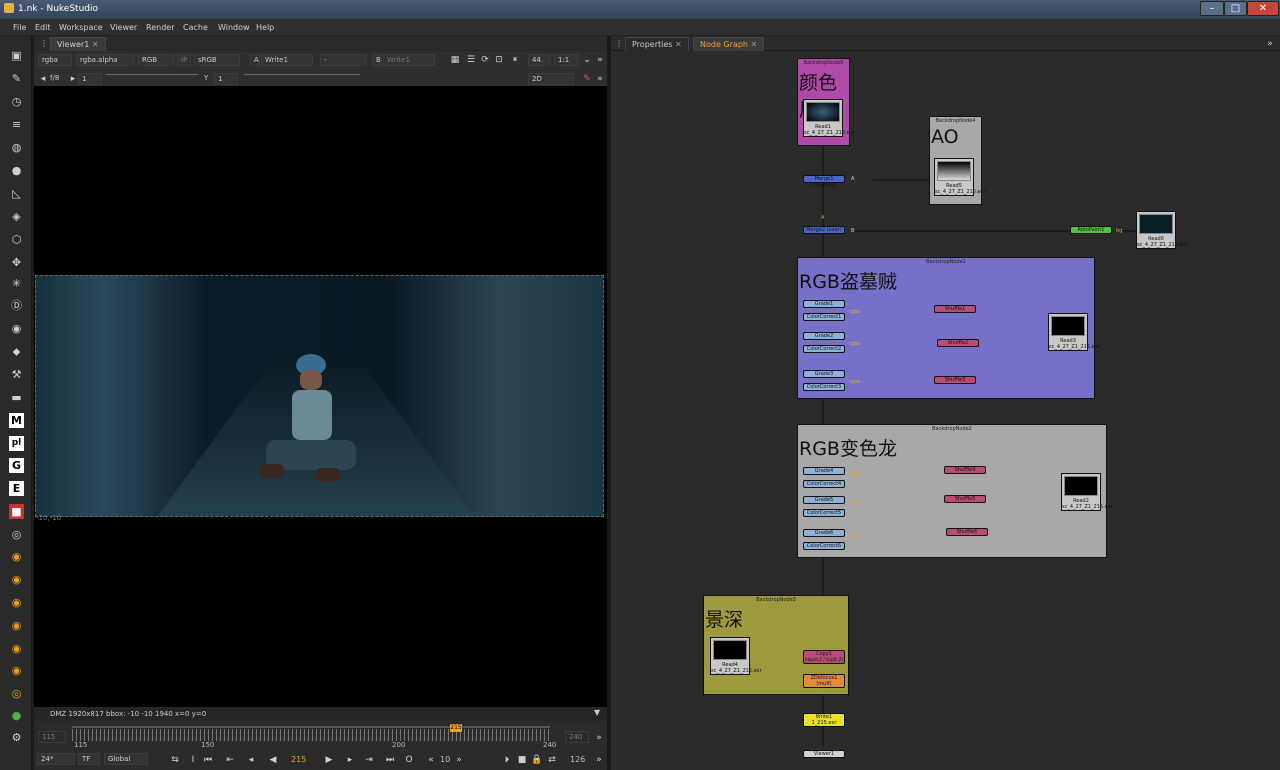 The width and height of the screenshot is (1280, 770). What do you see at coordinates (298, 759) in the screenshot?
I see `current-frame: 215` at bounding box center [298, 759].